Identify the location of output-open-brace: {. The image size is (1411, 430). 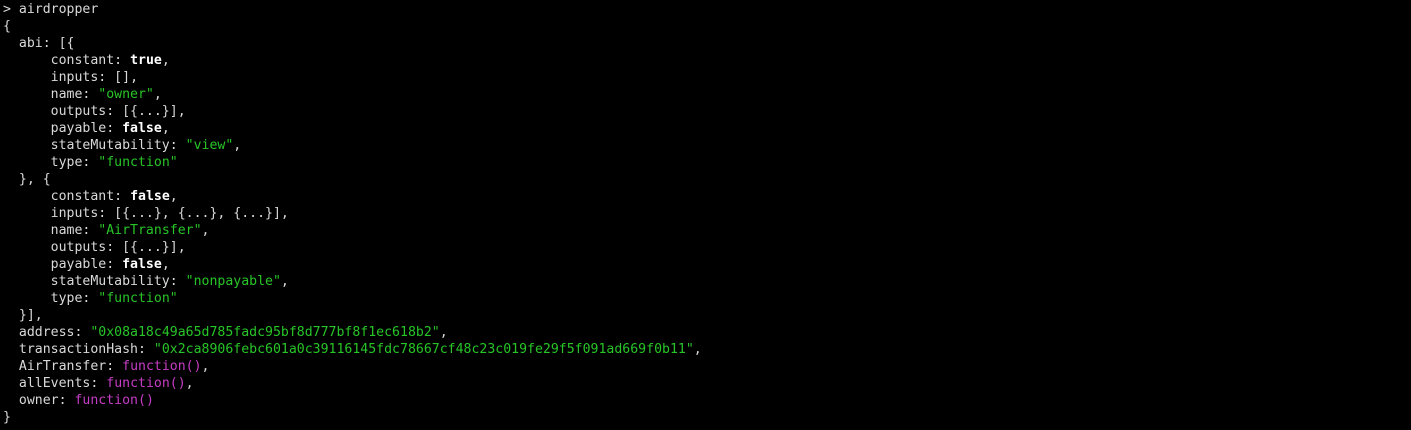
(7, 26).